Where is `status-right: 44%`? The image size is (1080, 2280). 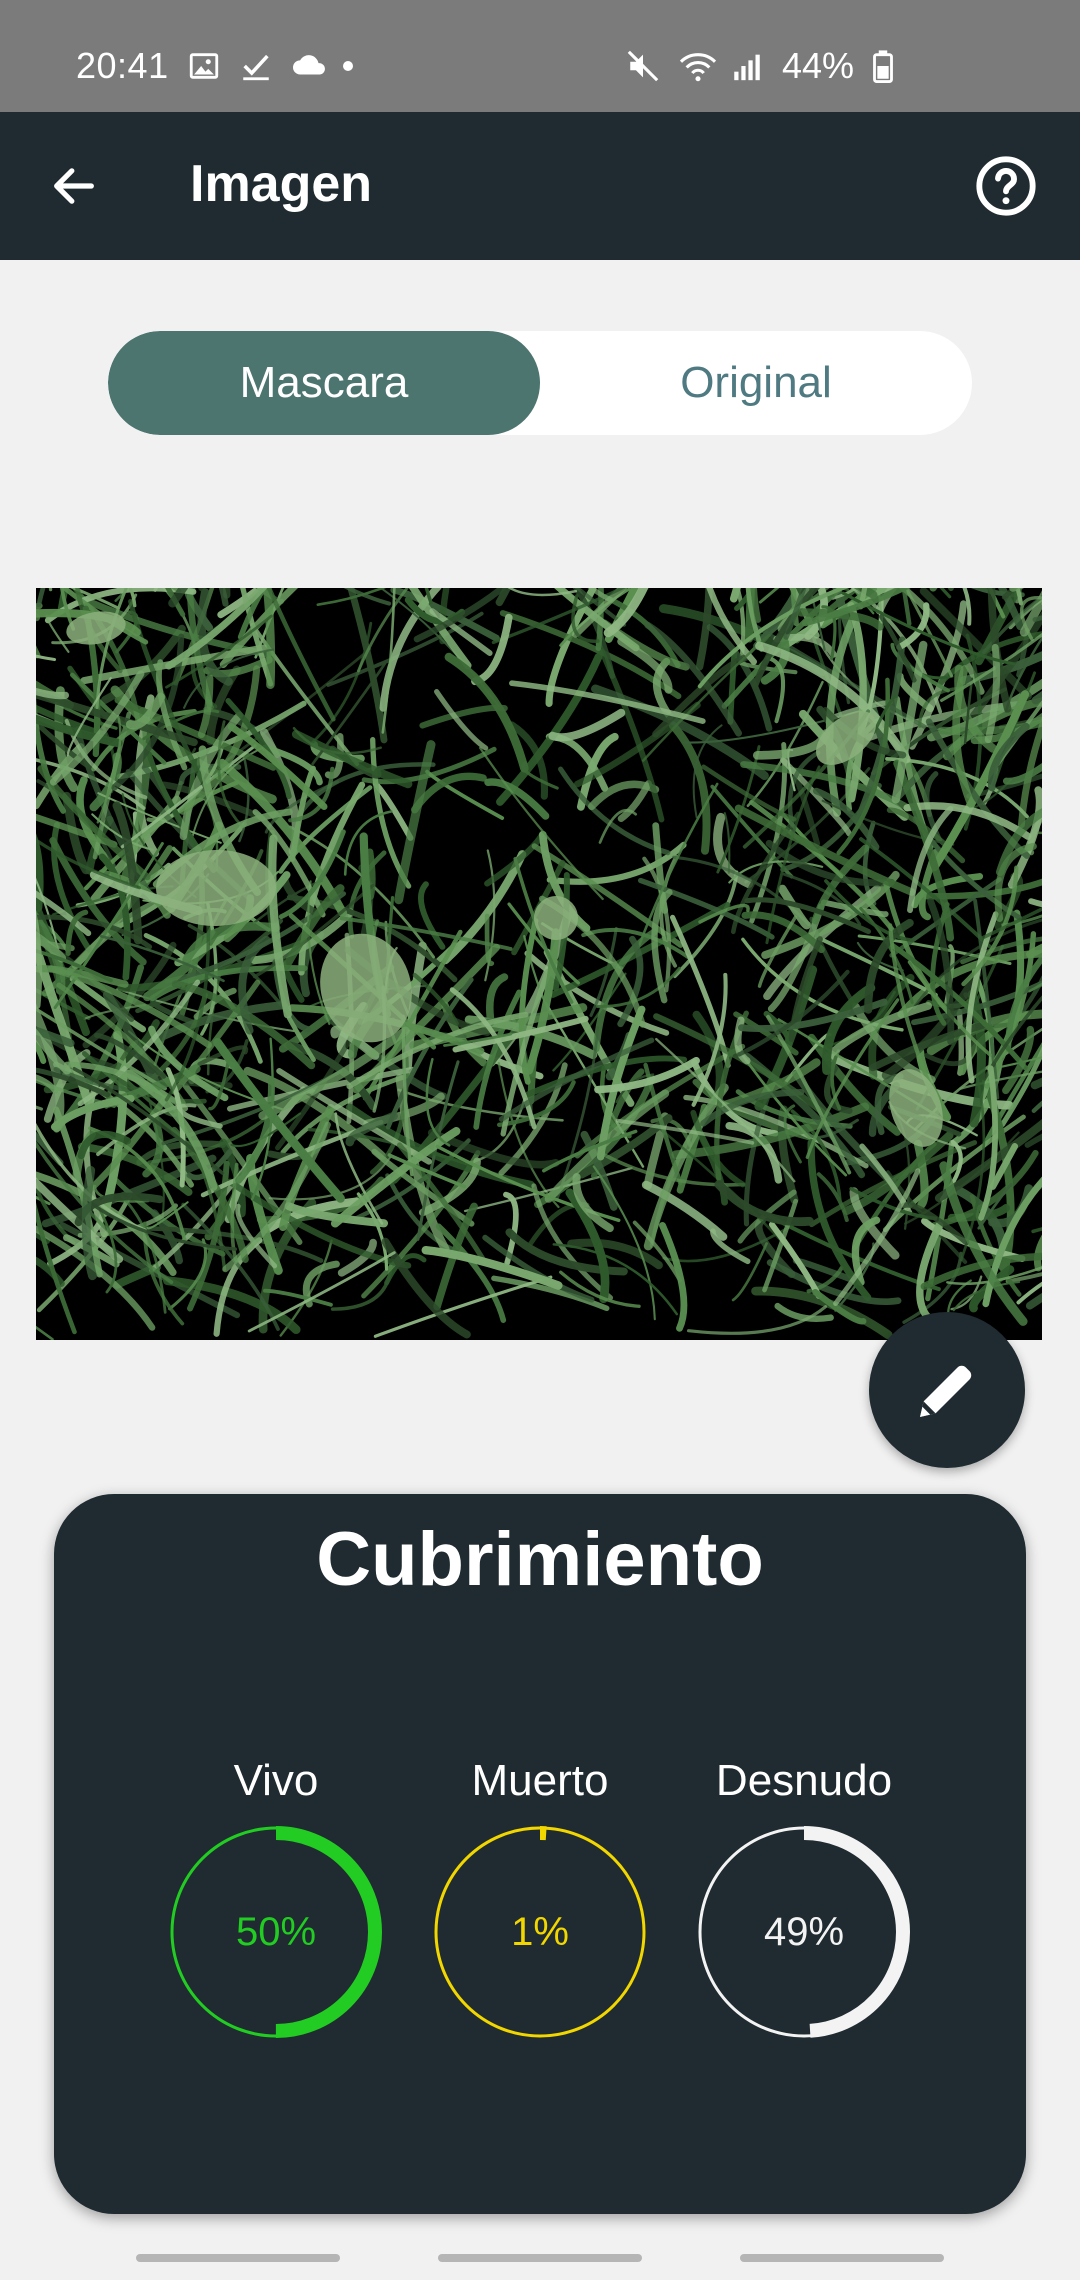
status-right: 44% is located at coordinates (760, 66).